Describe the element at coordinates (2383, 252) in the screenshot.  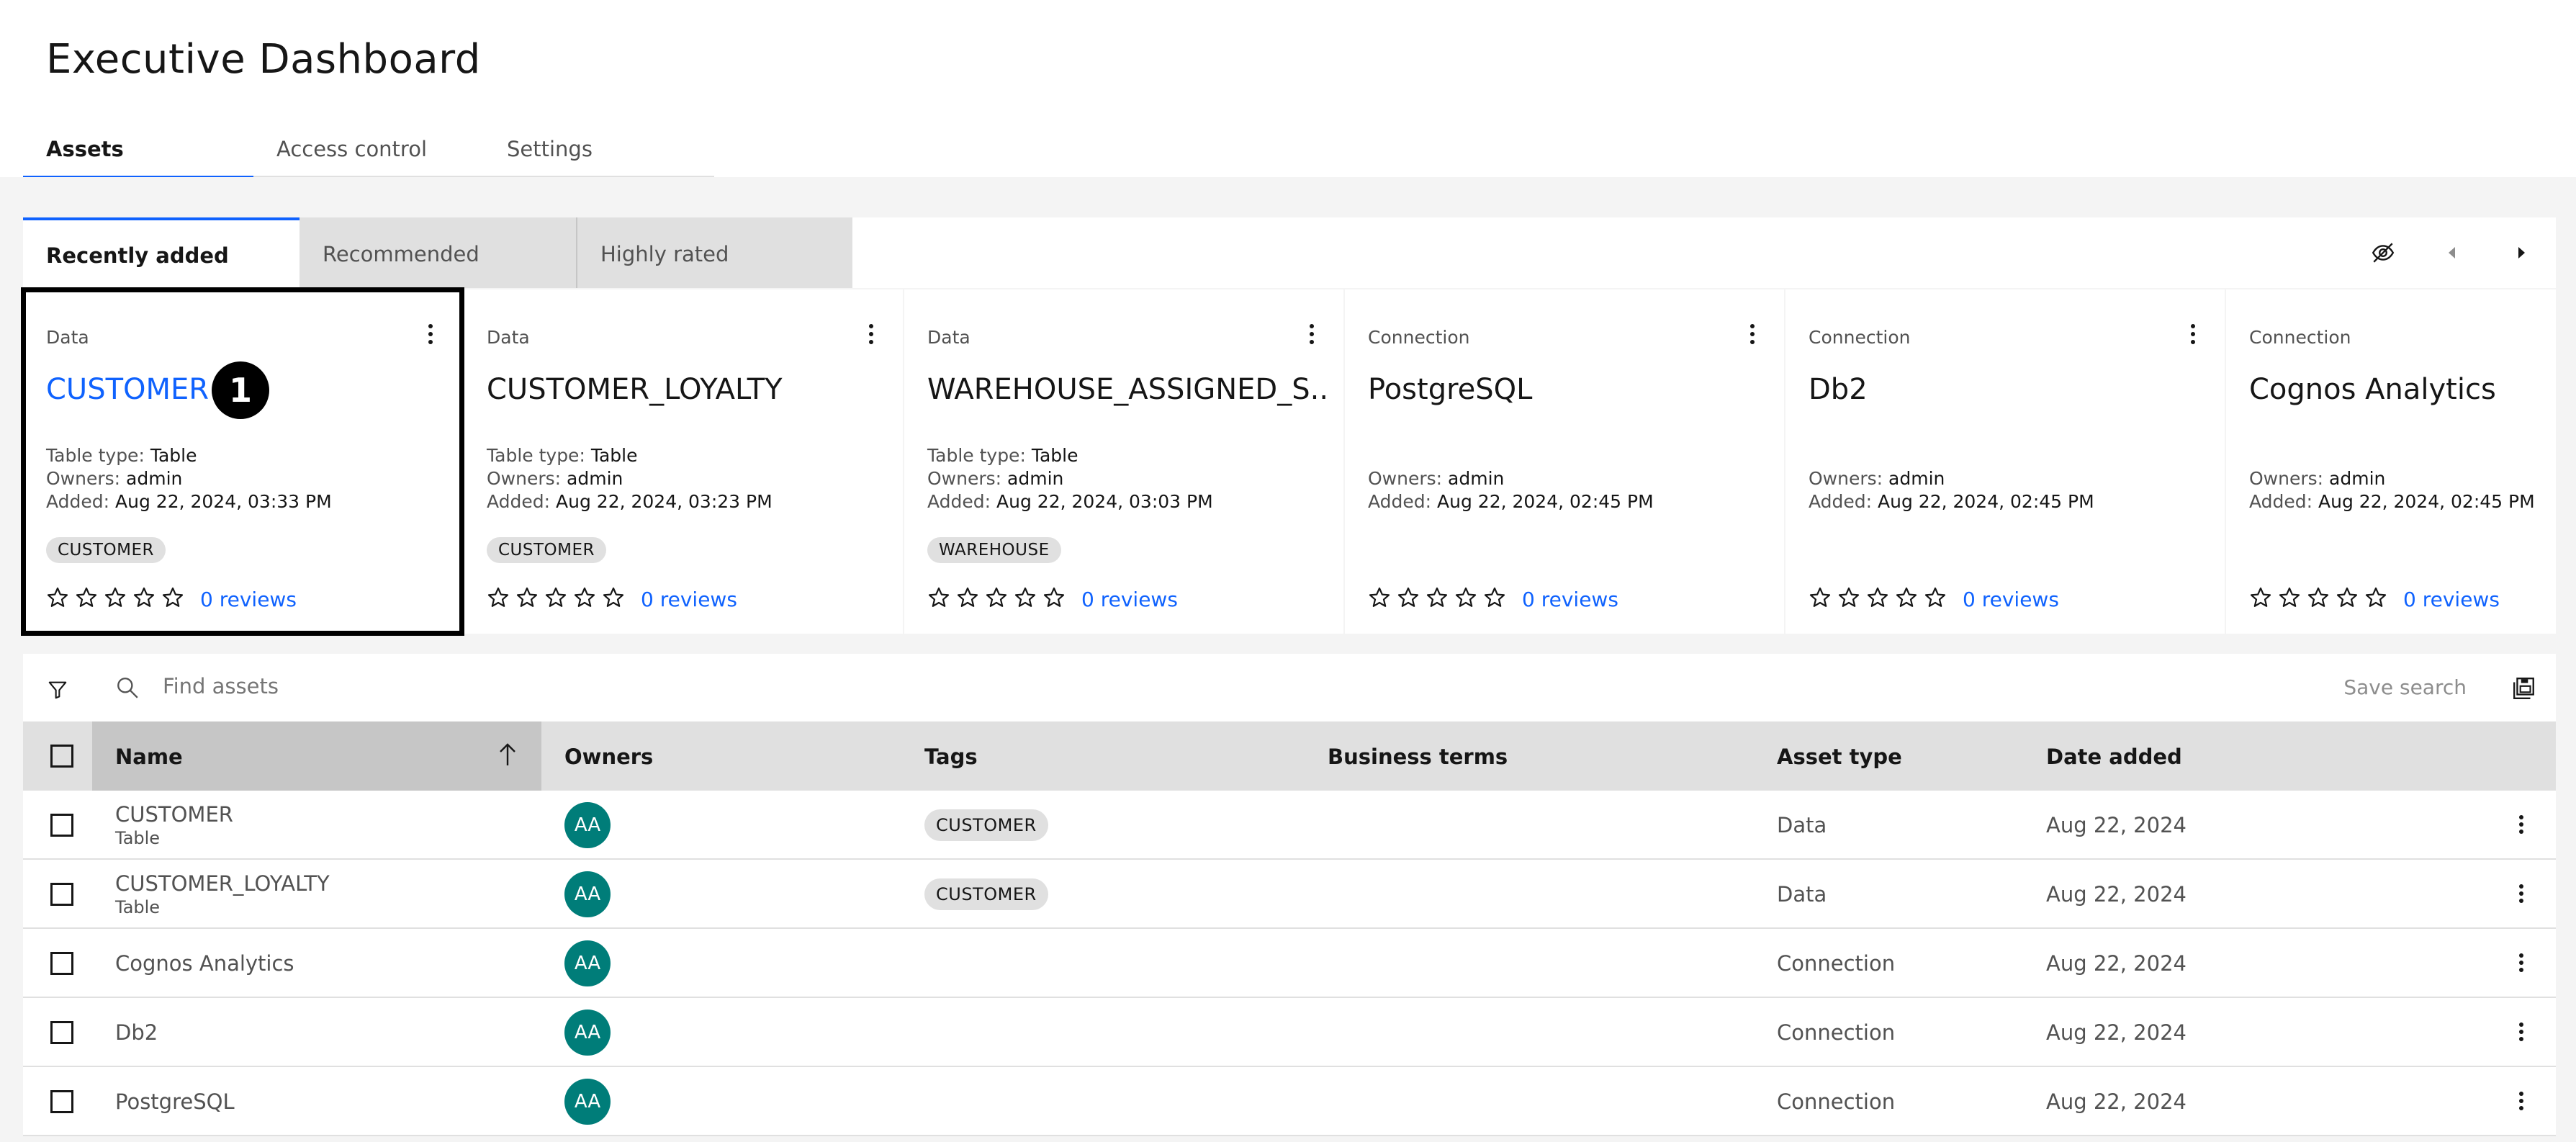
I see `hide-carousel-button` at that location.